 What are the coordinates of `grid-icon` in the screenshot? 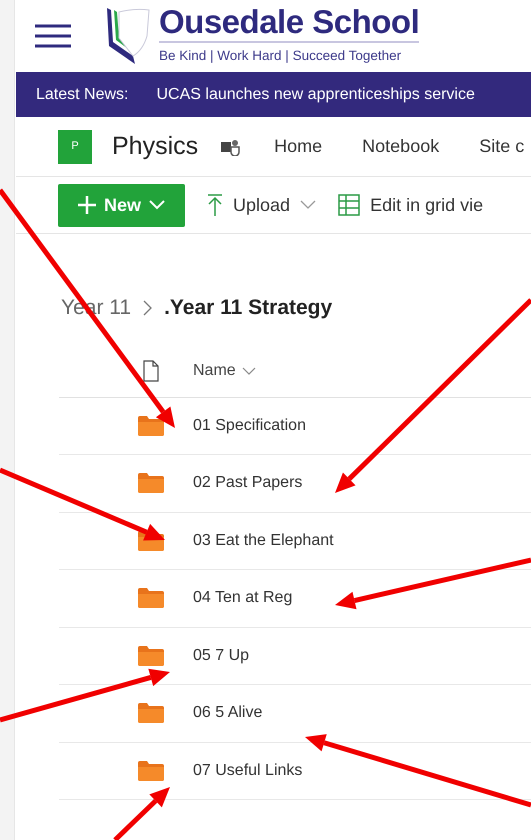 It's located at (349, 205).